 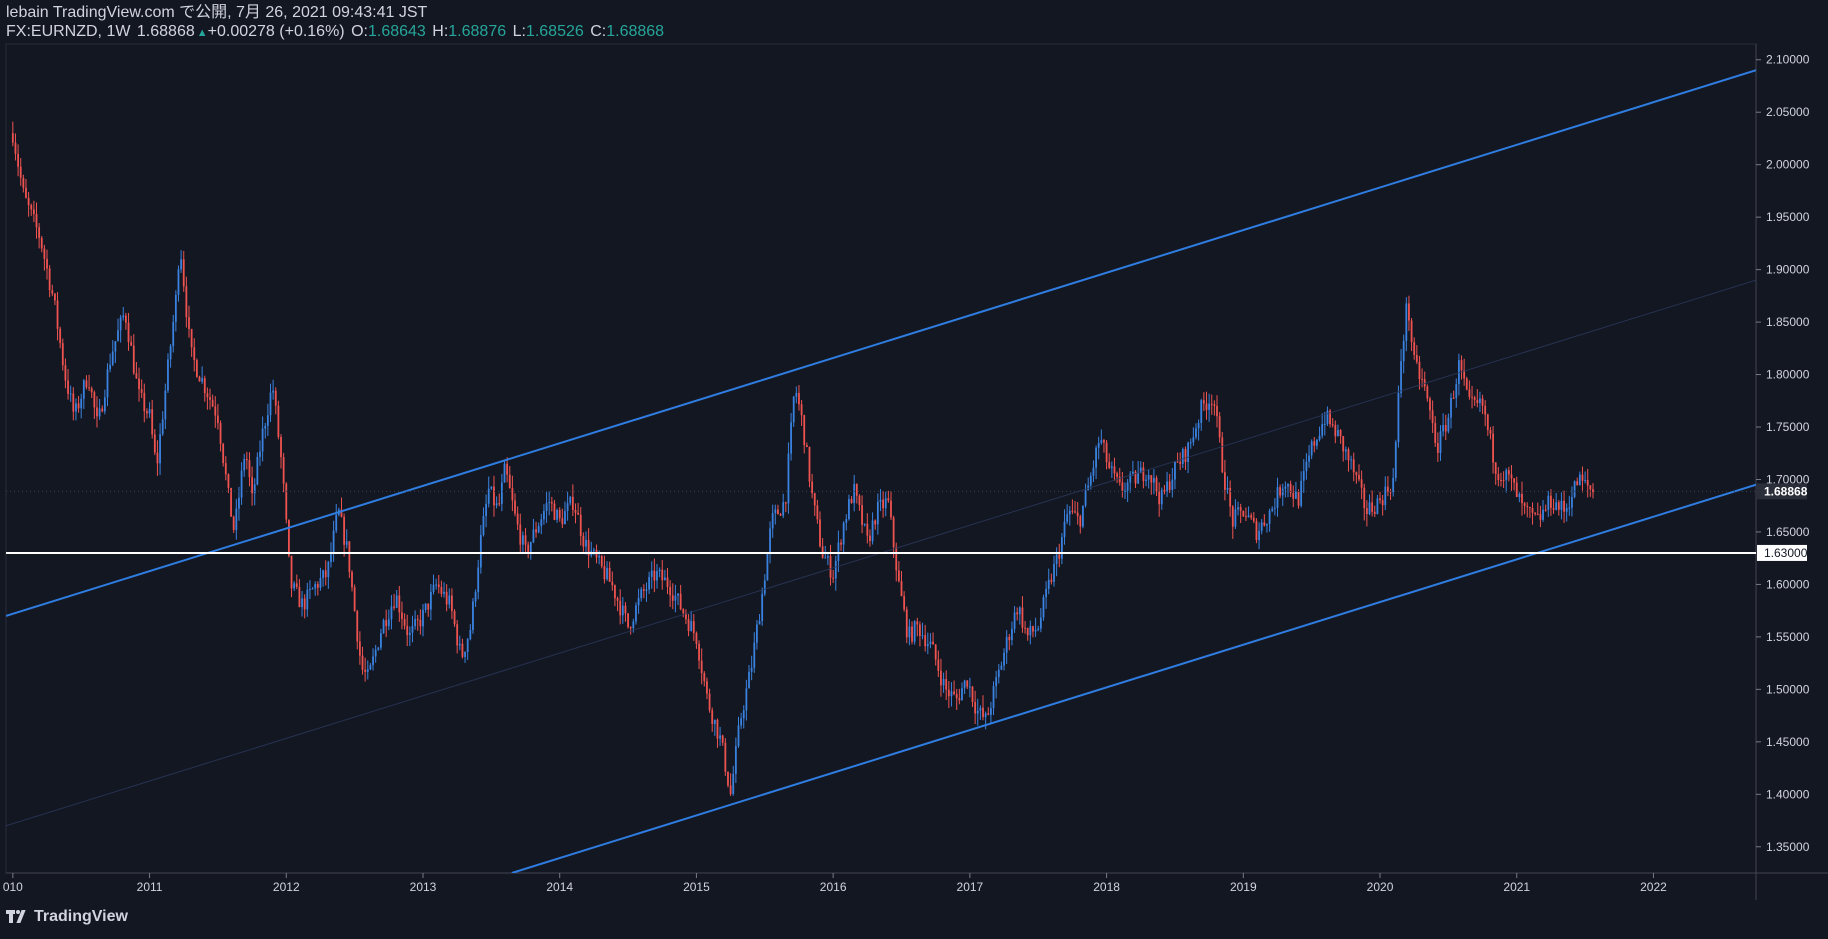 What do you see at coordinates (423, 887) in the screenshot?
I see `x-tick-label: 2013` at bounding box center [423, 887].